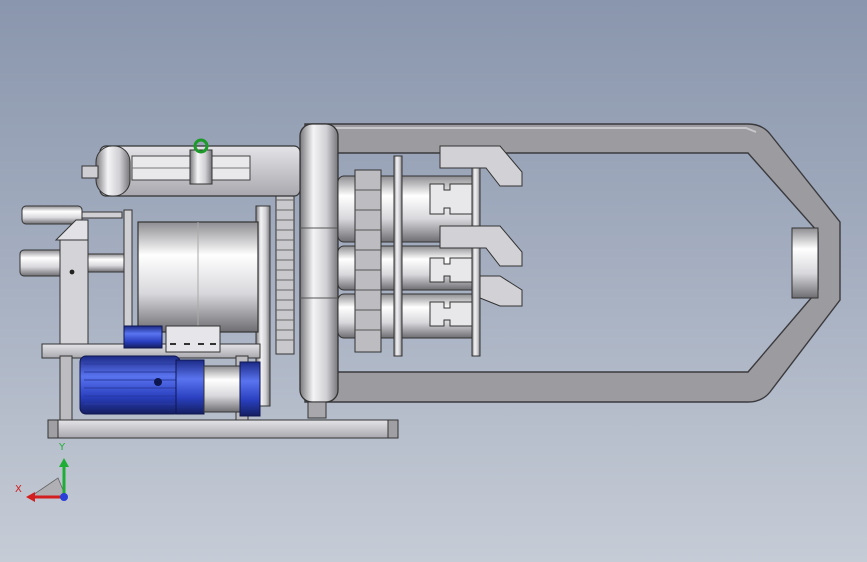 The height and width of the screenshot is (562, 867). Describe the element at coordinates (193, 339) in the screenshot. I see `terminal-block` at that location.